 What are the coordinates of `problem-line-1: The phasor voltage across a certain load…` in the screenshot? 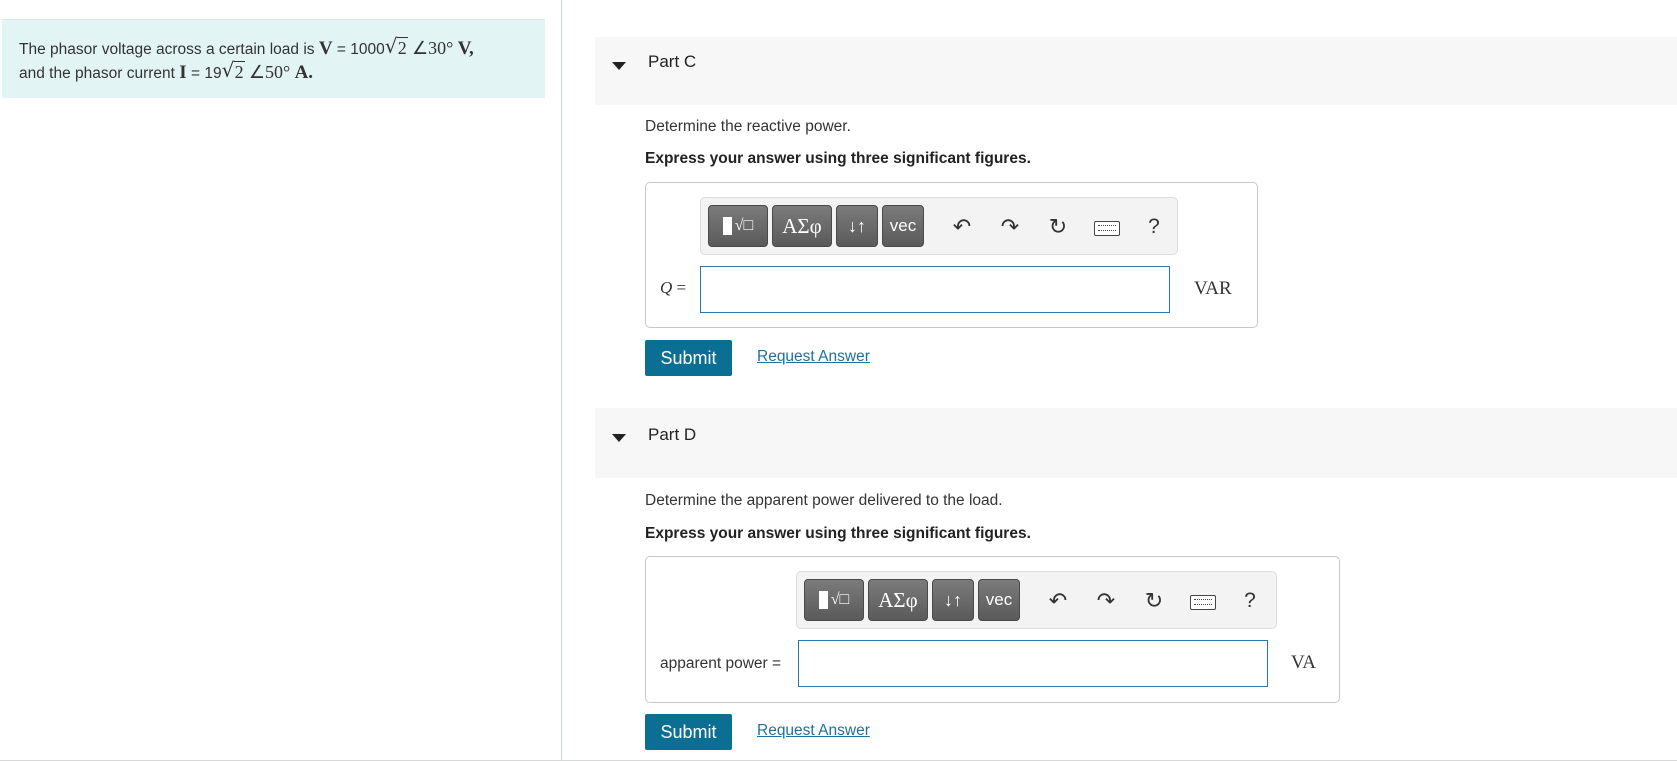 It's located at (282, 48).